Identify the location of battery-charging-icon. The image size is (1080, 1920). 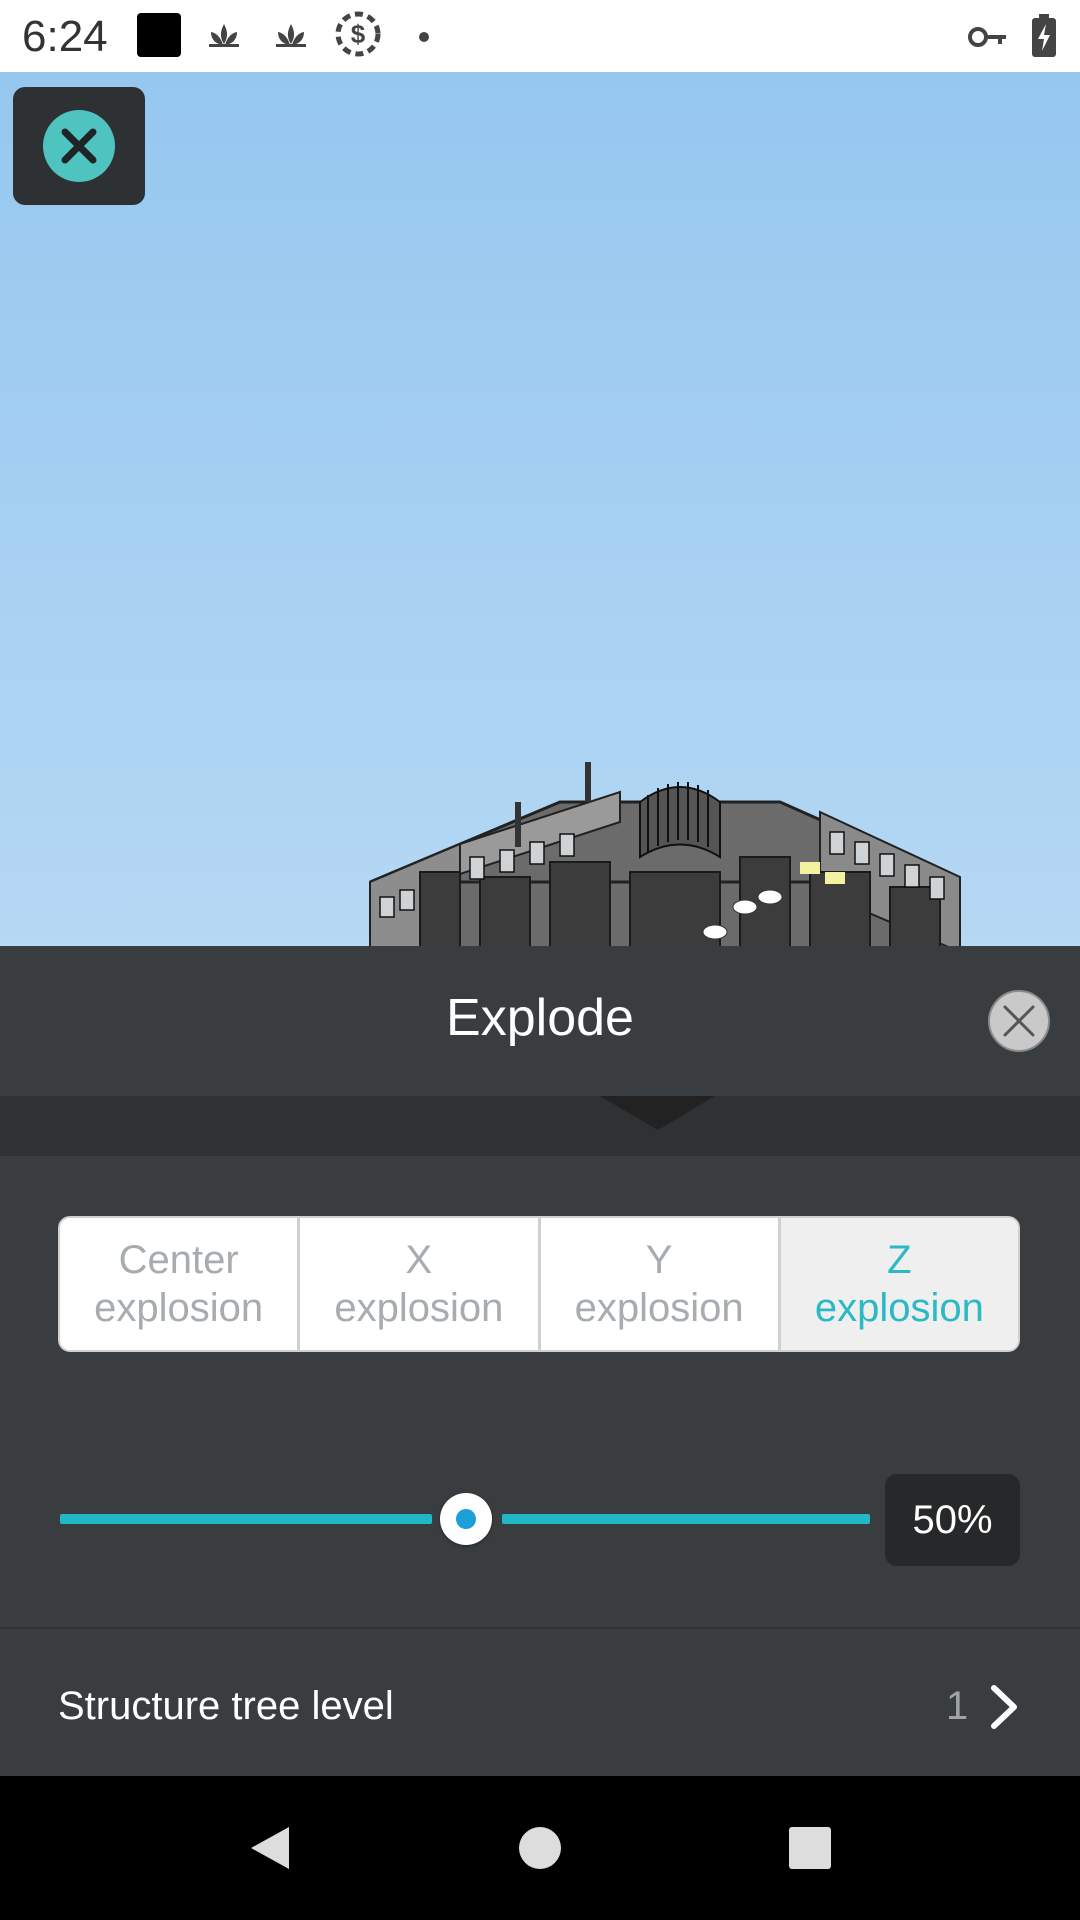
(1044, 38).